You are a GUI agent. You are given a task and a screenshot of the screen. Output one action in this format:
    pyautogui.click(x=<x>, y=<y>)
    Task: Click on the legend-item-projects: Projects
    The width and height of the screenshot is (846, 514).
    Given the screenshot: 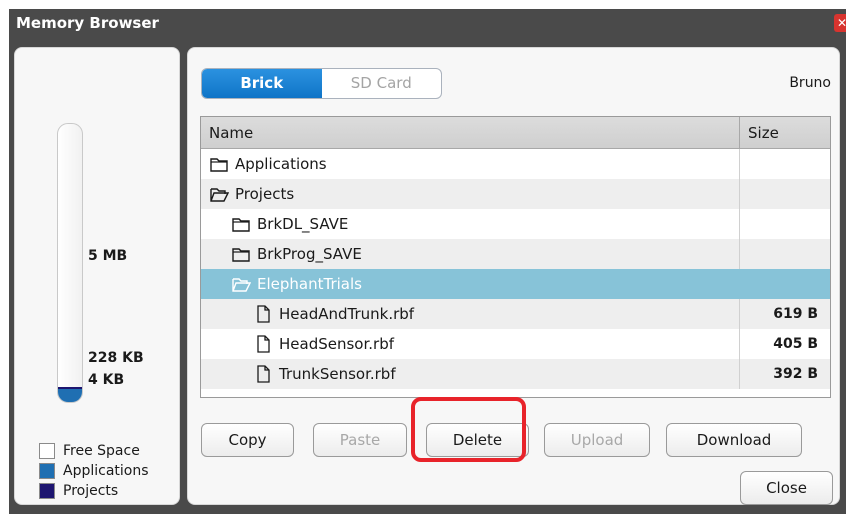 What is the action you would take?
    pyautogui.click(x=94, y=491)
    